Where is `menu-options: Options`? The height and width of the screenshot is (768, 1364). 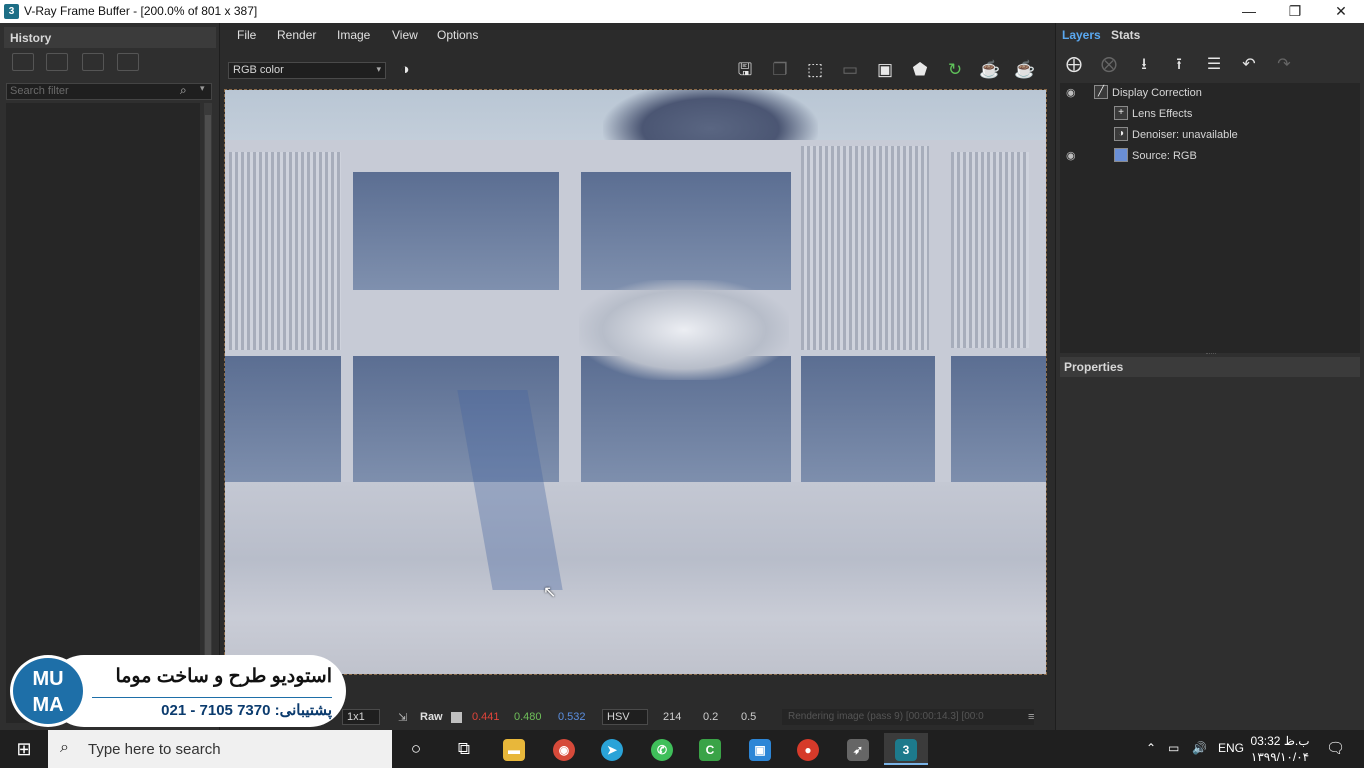
menu-options: Options is located at coordinates (457, 35).